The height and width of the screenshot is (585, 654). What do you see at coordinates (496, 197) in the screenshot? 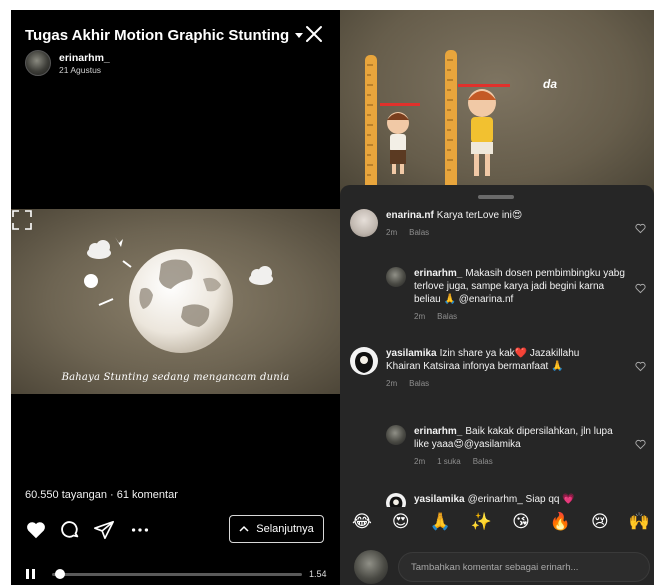
I see `drag-handle` at bounding box center [496, 197].